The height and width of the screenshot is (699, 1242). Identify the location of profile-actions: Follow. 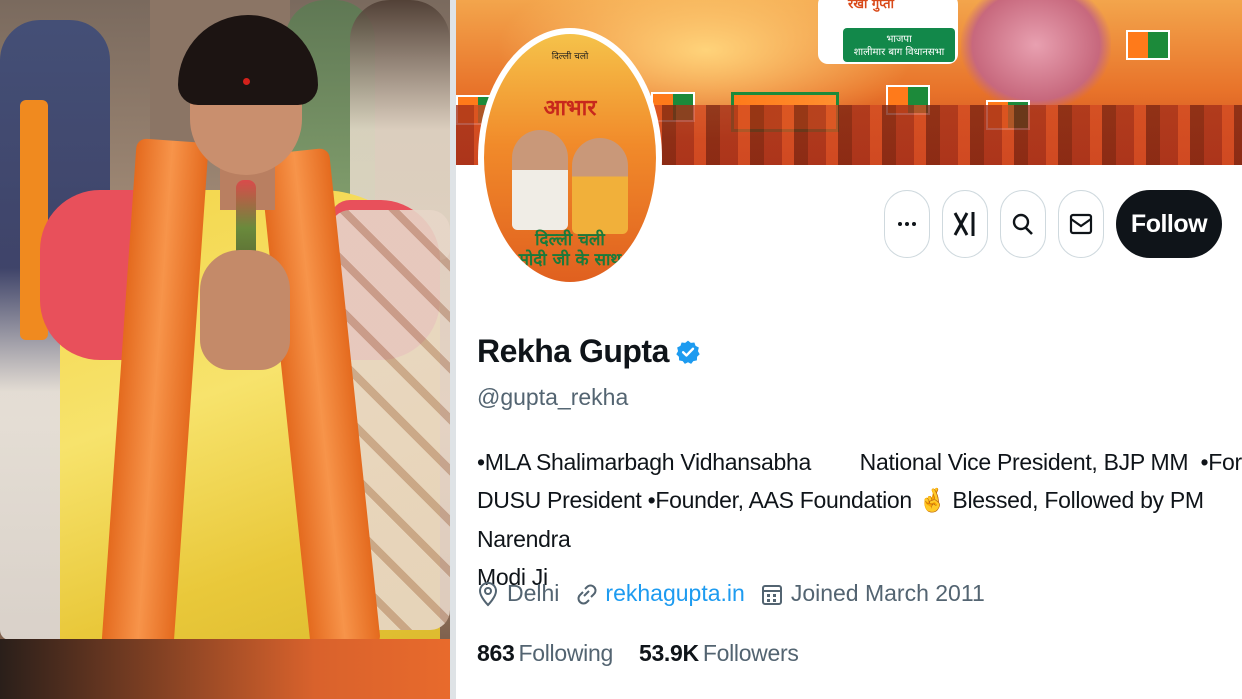
(1053, 224).